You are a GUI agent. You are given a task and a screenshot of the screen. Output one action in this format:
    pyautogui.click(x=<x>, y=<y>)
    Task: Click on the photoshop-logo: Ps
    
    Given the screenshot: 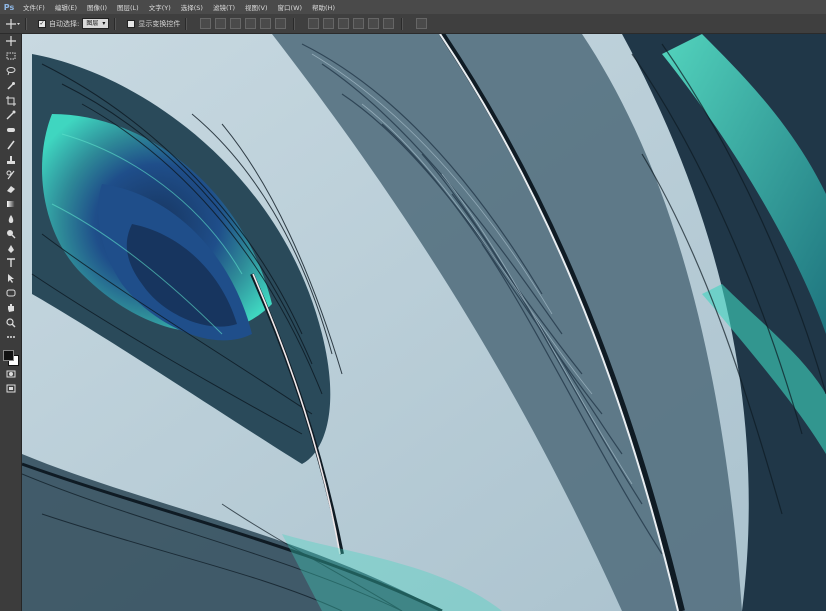 What is the action you would take?
    pyautogui.click(x=9, y=7)
    